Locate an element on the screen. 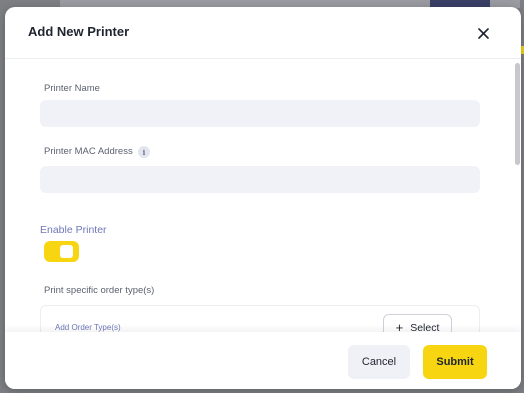 The image size is (524, 393). close-icon is located at coordinates (483, 33).